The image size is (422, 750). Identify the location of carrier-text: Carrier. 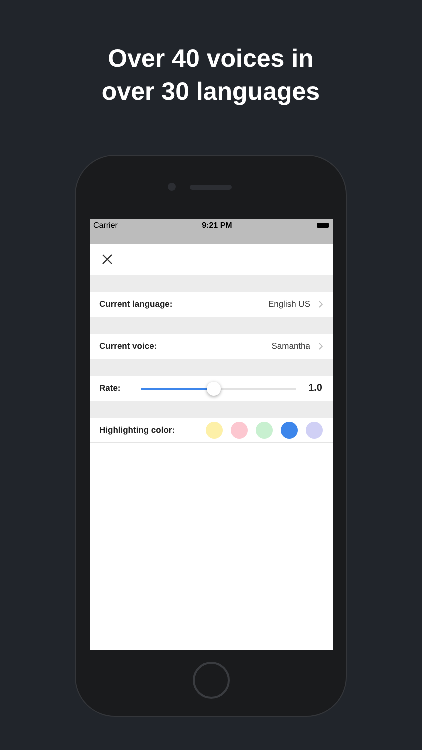
(106, 226).